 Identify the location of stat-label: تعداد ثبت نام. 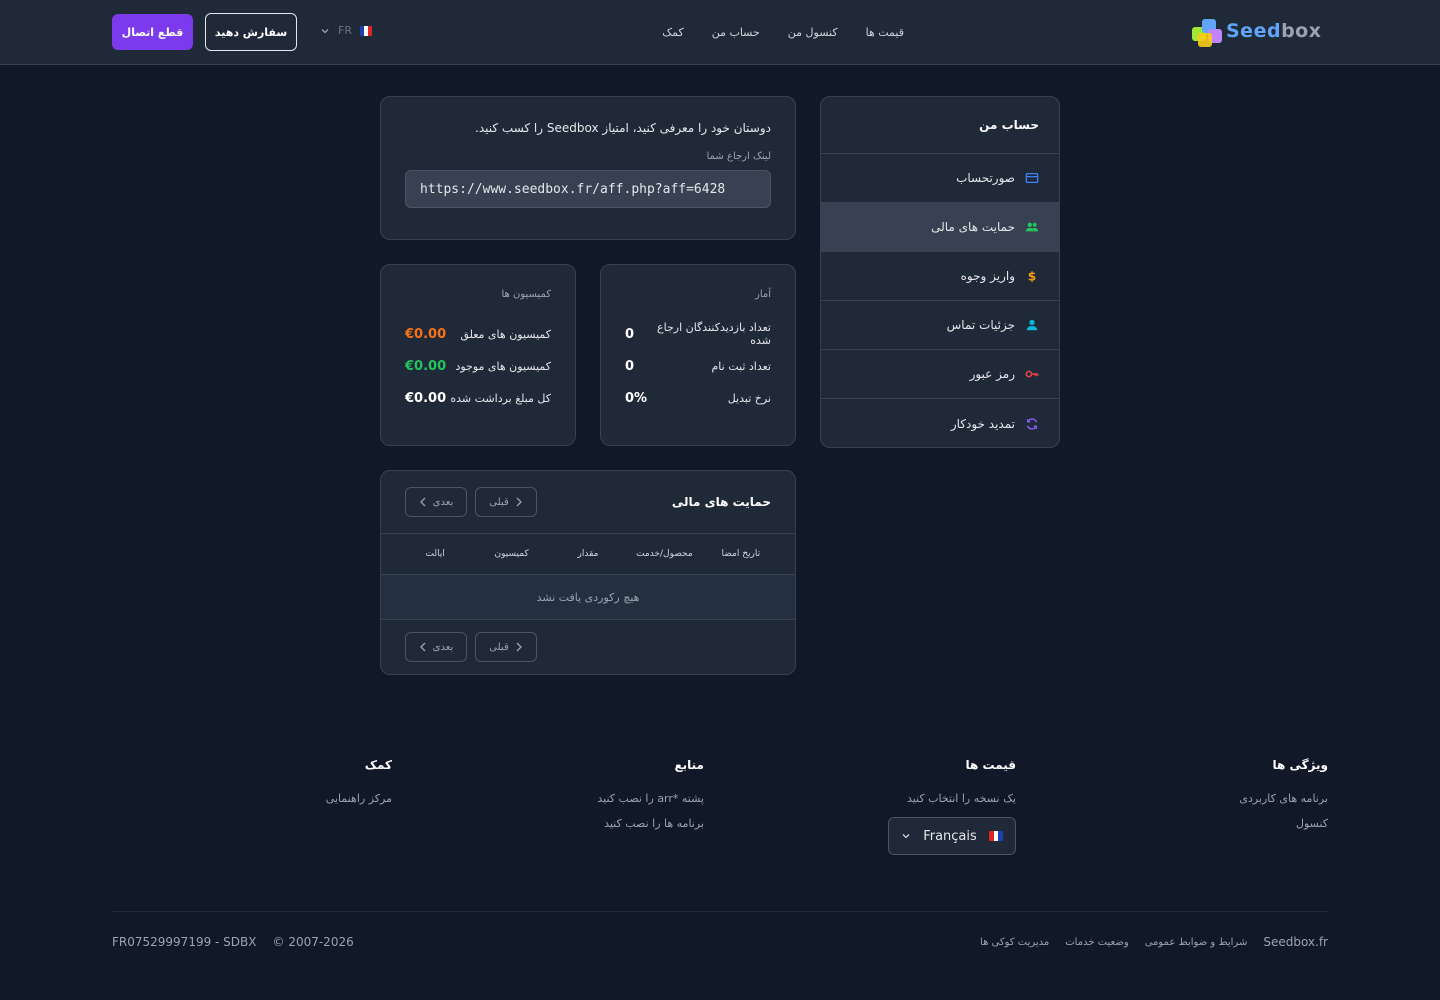
(741, 366).